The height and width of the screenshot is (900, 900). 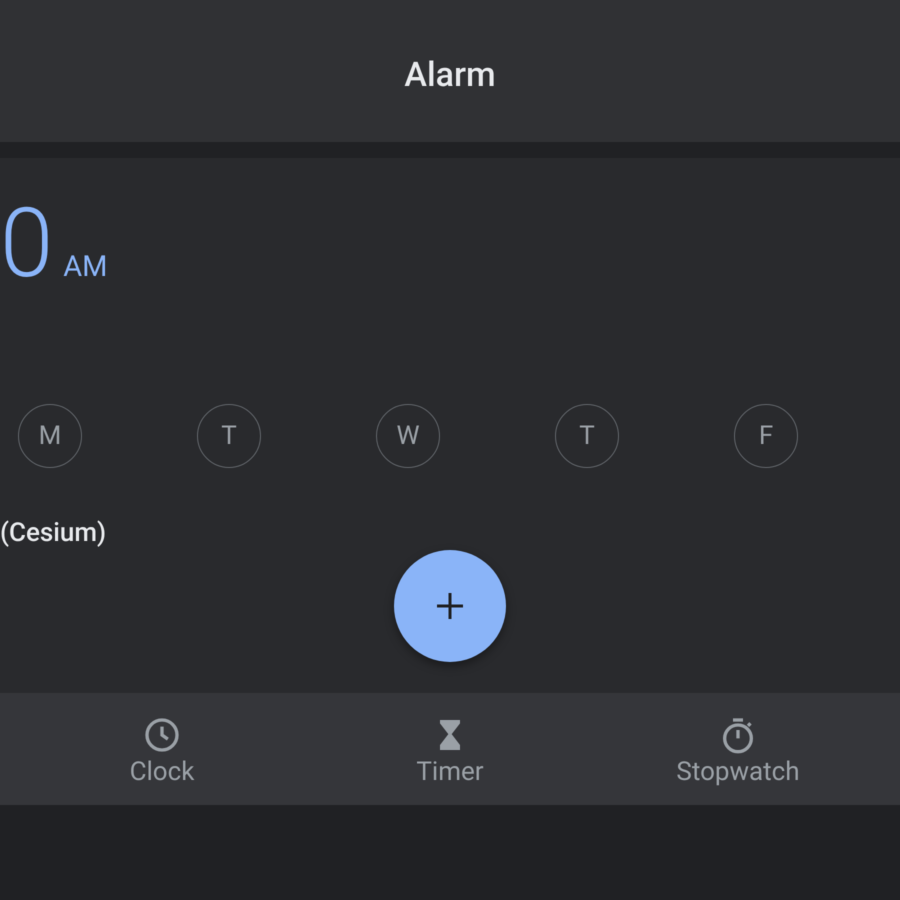 What do you see at coordinates (450, 74) in the screenshot?
I see `app-title: Alarm` at bounding box center [450, 74].